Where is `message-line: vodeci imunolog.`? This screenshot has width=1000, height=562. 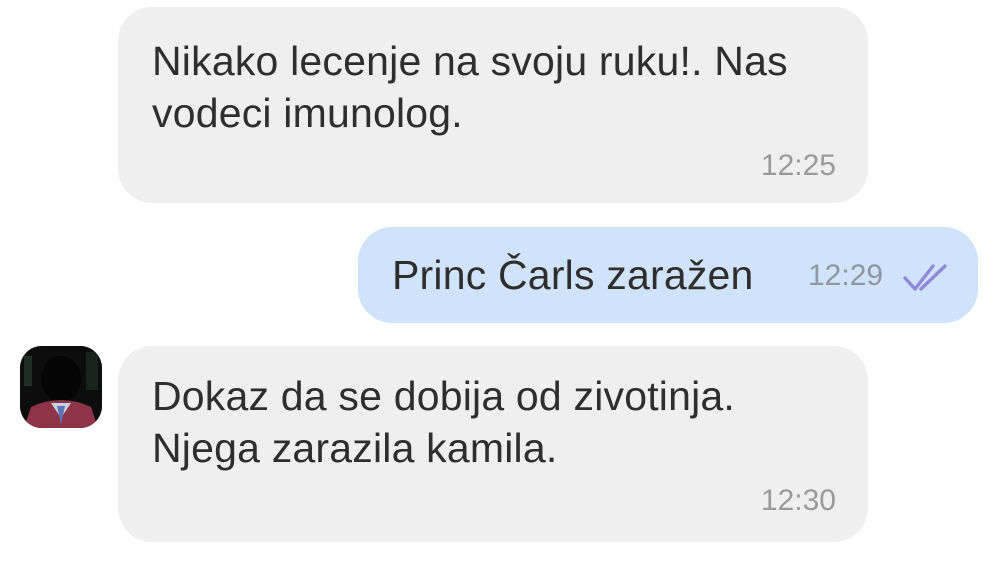 message-line: vodeci imunolog. is located at coordinates (307, 113).